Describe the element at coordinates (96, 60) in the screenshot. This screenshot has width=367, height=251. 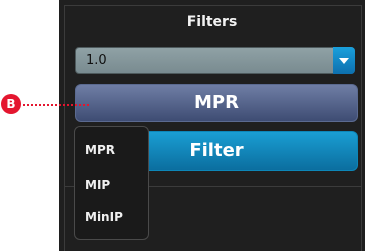
I see `value-select-text: 1.0` at that location.